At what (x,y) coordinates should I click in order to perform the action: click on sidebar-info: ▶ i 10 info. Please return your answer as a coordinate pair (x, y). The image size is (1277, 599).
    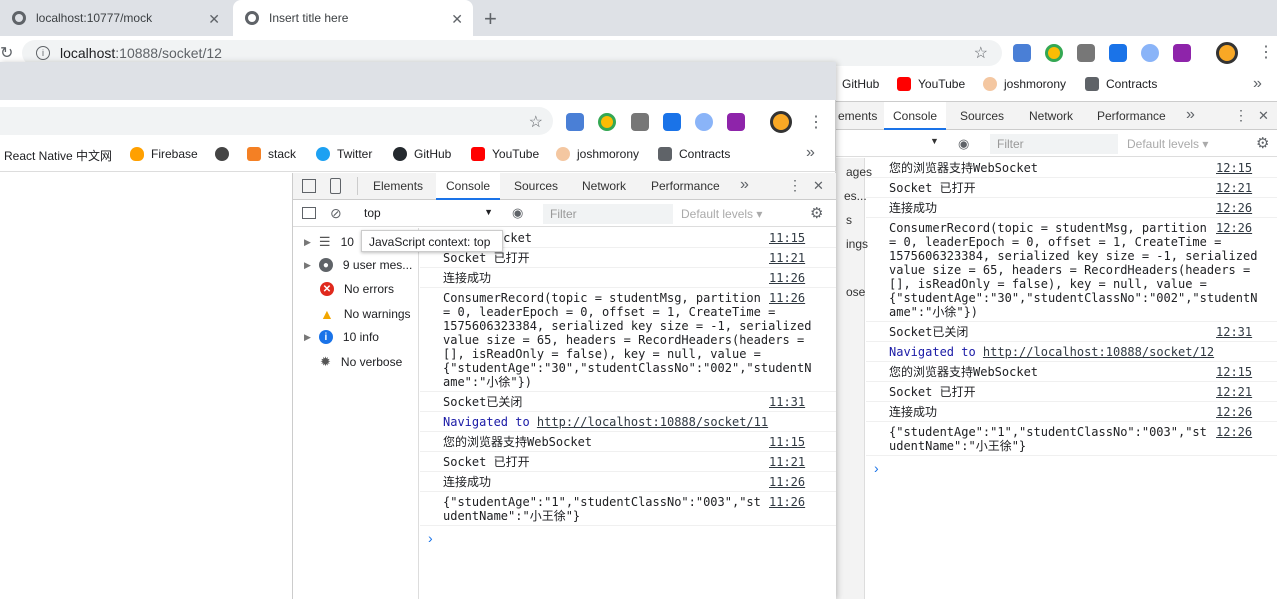
    Looking at the image, I should click on (341, 337).